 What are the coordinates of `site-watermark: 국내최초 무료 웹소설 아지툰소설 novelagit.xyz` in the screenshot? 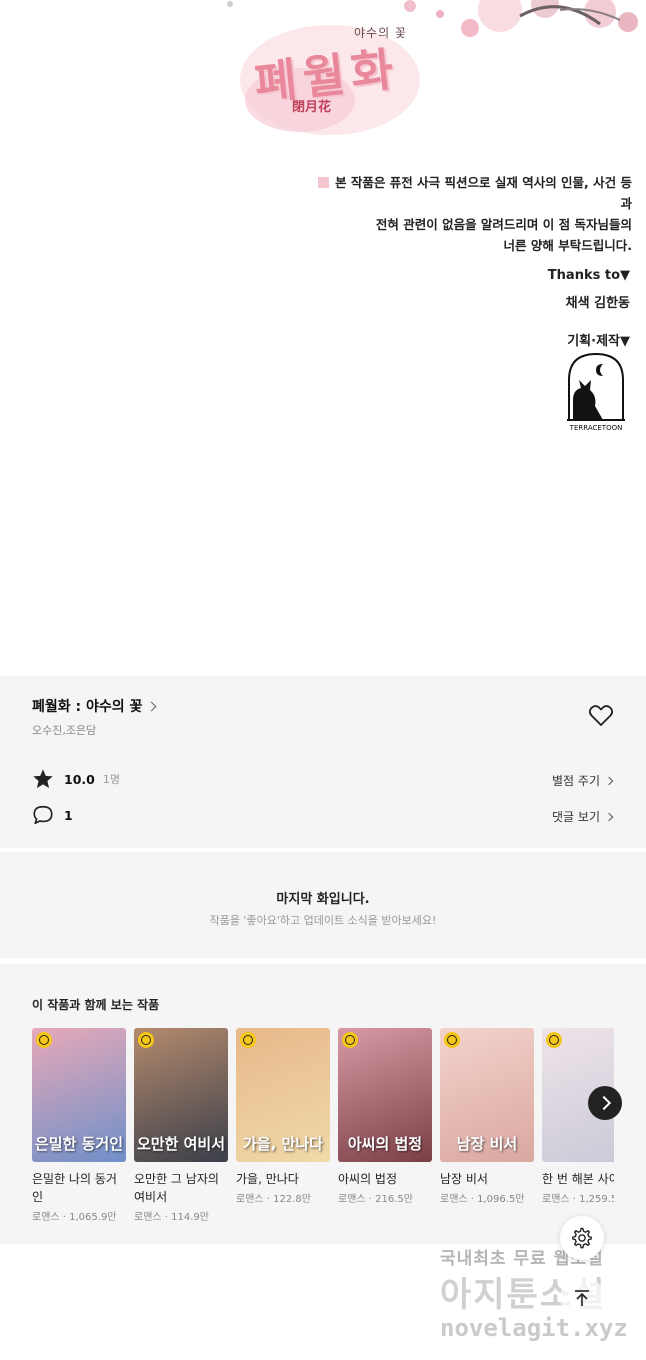 It's located at (540, 1293).